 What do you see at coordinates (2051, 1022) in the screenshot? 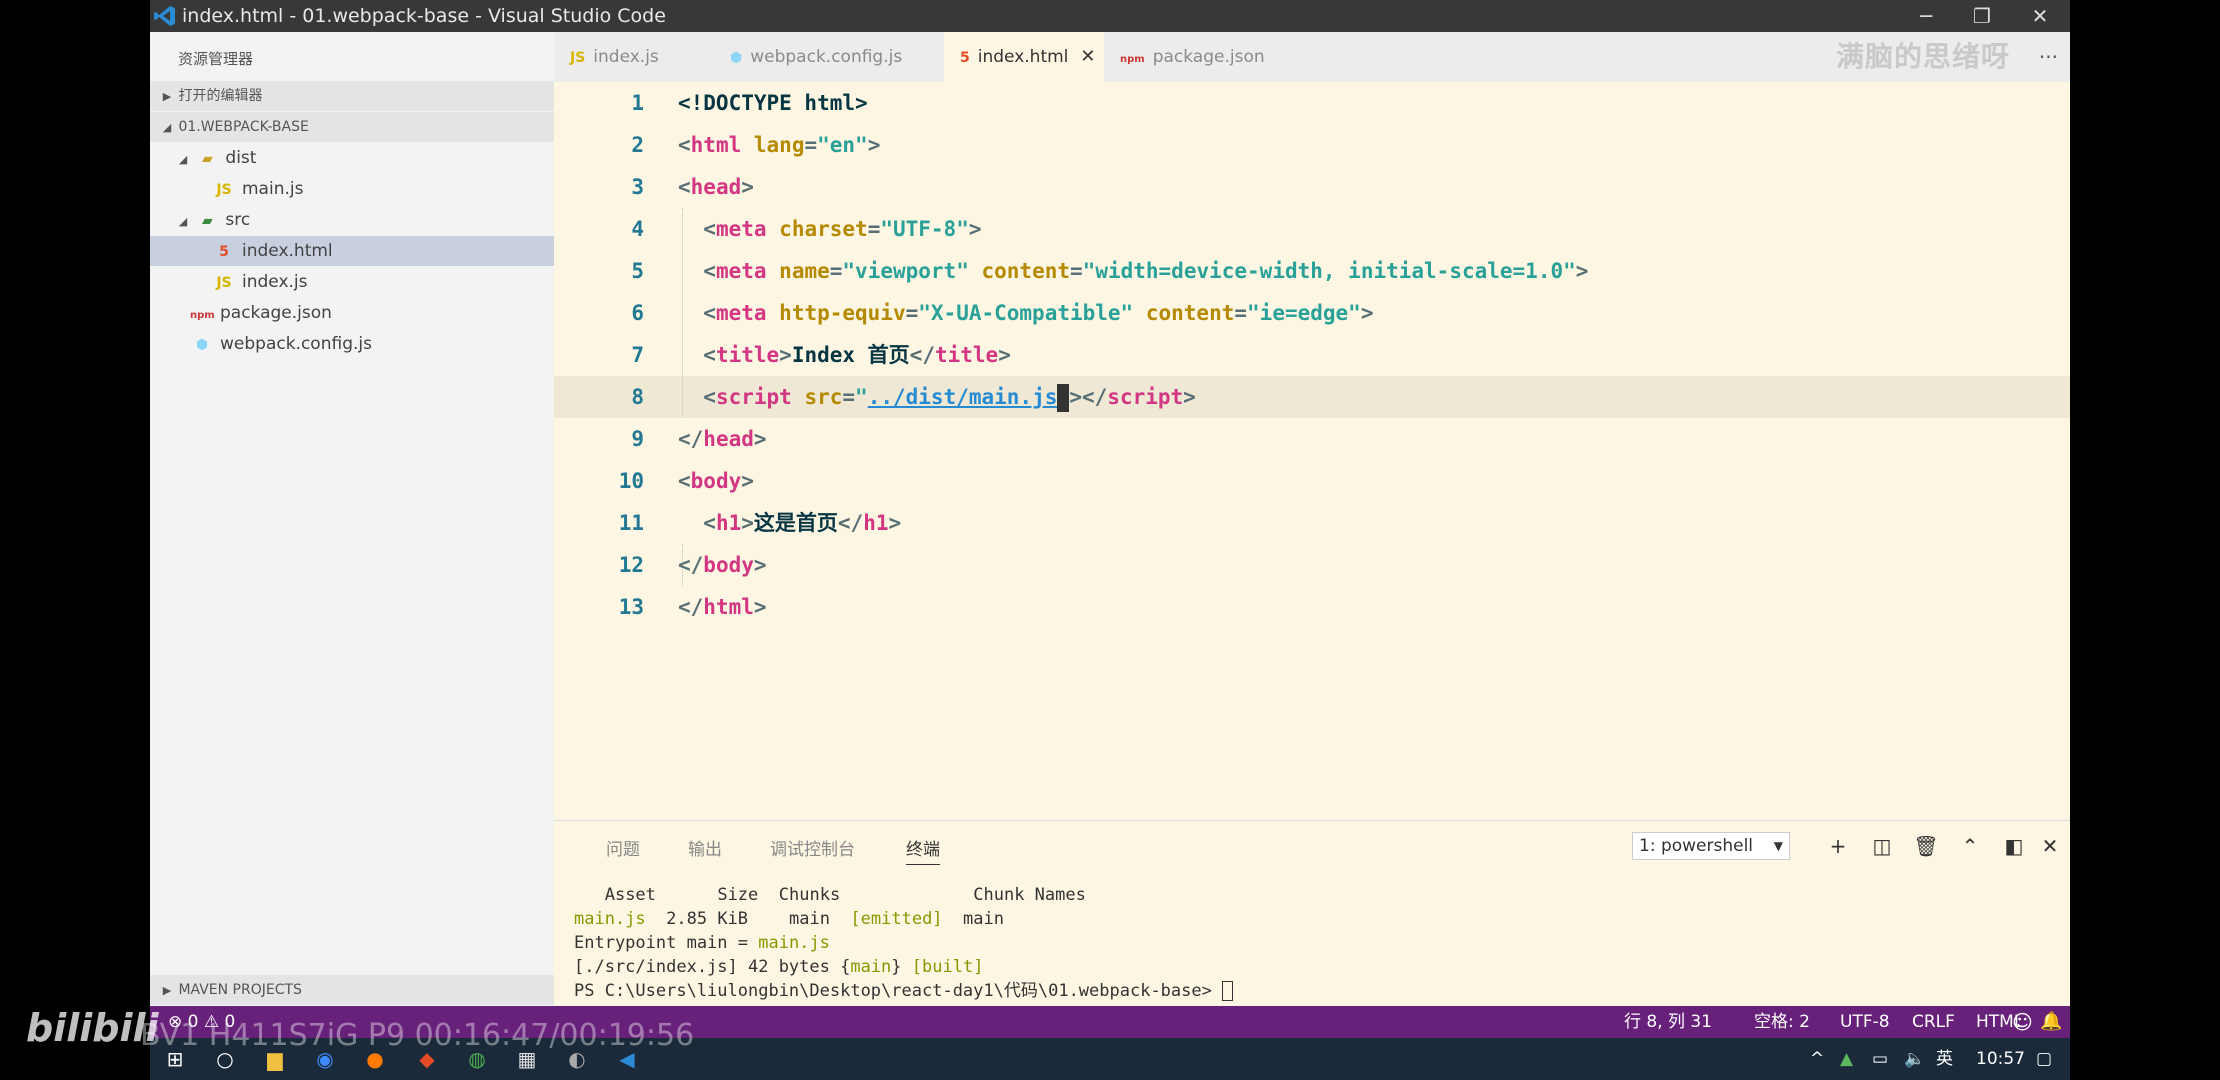
I see `bell-icon: 🔔` at bounding box center [2051, 1022].